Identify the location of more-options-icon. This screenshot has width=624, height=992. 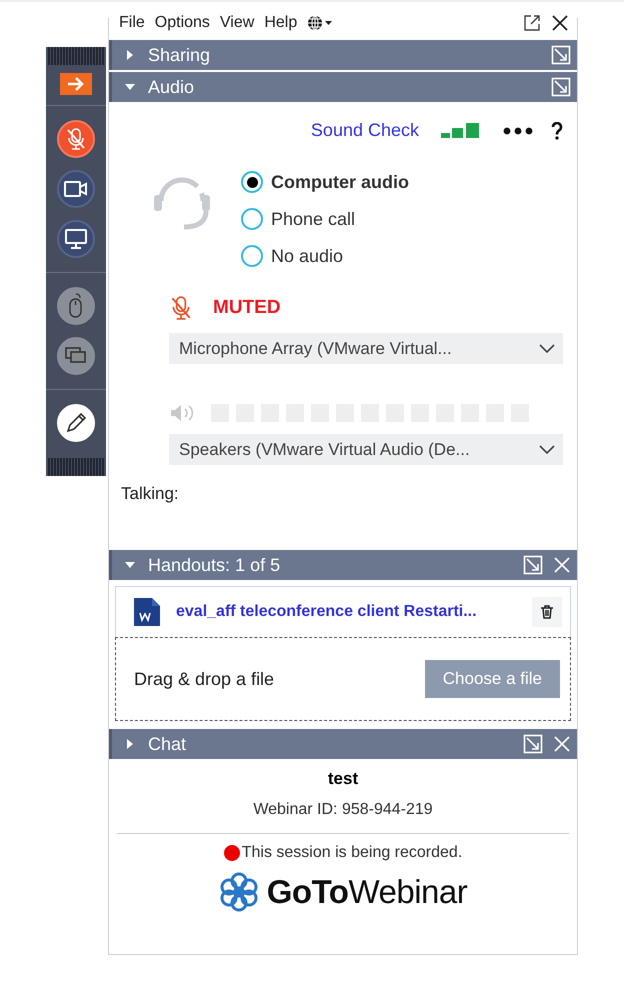
(518, 130).